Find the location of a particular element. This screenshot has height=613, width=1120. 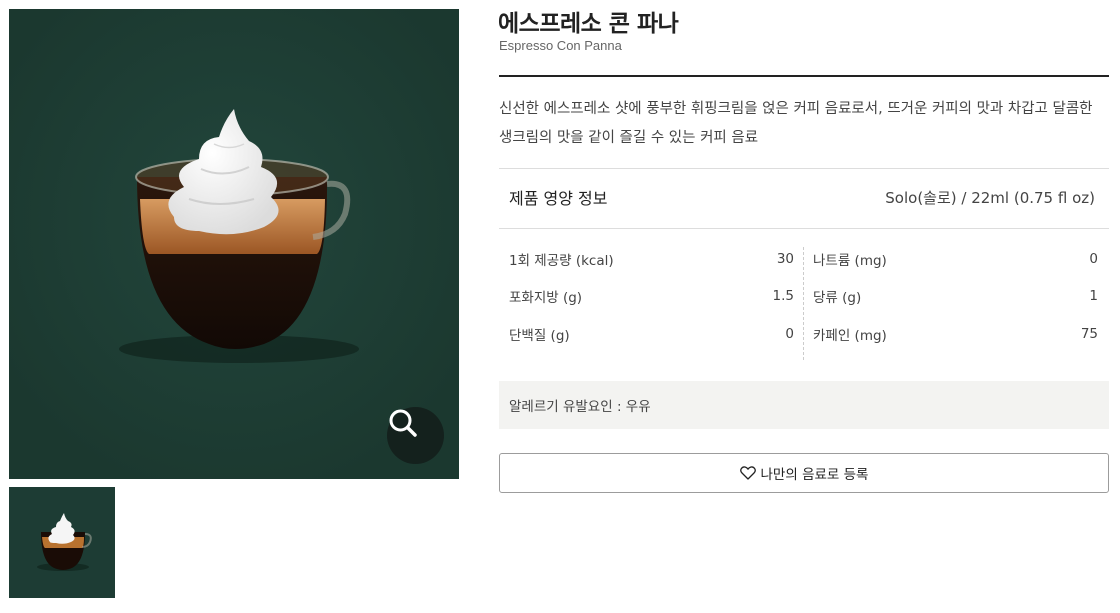

nutrition-left-column: 1회 제공량 (kcal) 30 포화지방 (g) 1.5 단백질 (g) 0 is located at coordinates (651, 296).